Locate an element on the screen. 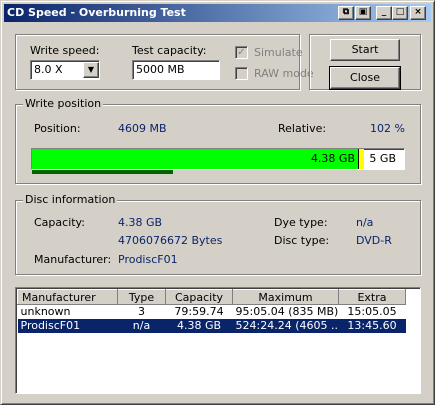 The height and width of the screenshot is (405, 435). test-capacity-label: Test capacity: is located at coordinates (169, 50).